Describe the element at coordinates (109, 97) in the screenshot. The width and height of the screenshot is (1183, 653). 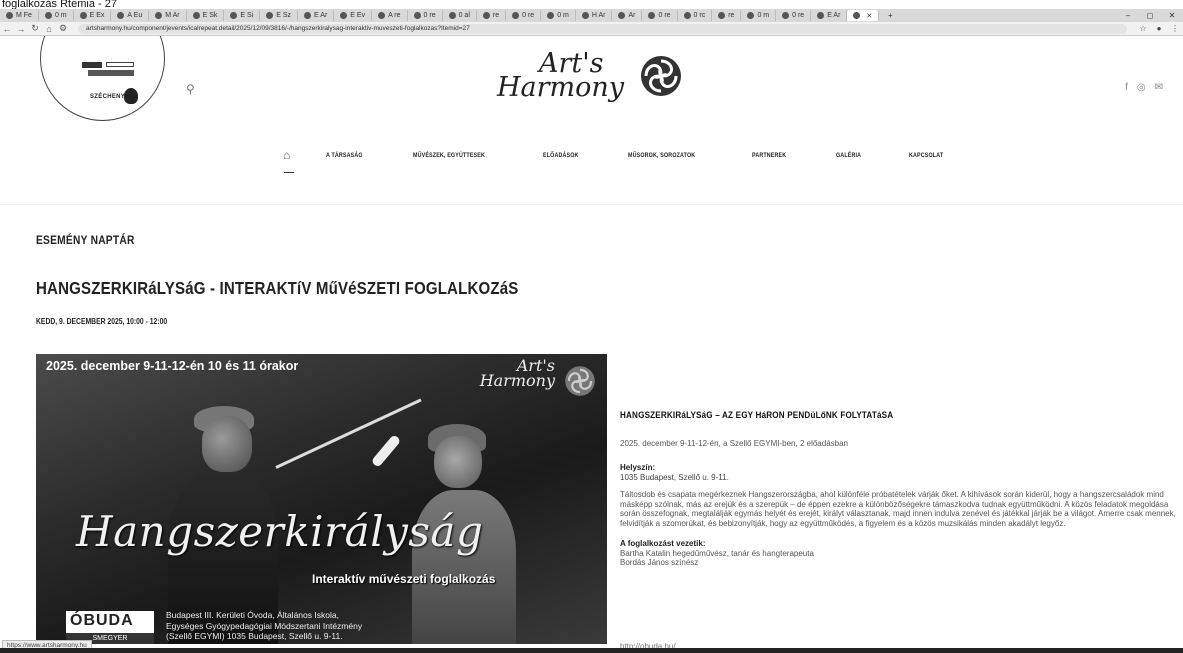
I see `logo-szechenyi-label: SZÉCHENYI` at that location.